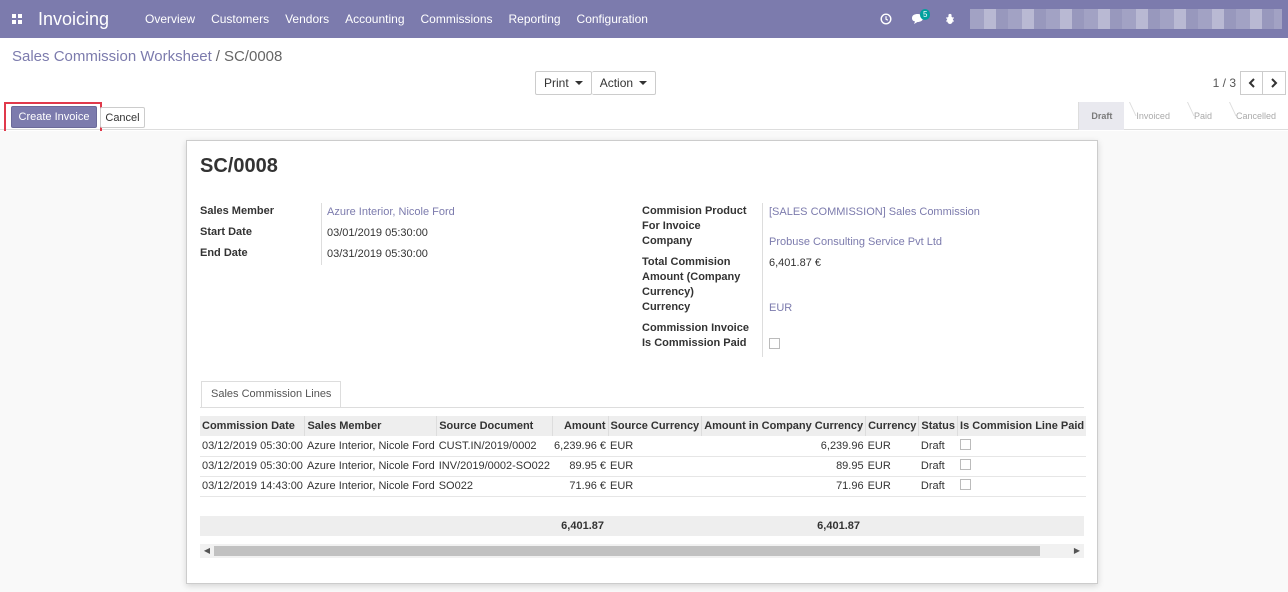 The width and height of the screenshot is (1288, 592). I want to click on cell-amount: 71.96 €, so click(580, 486).